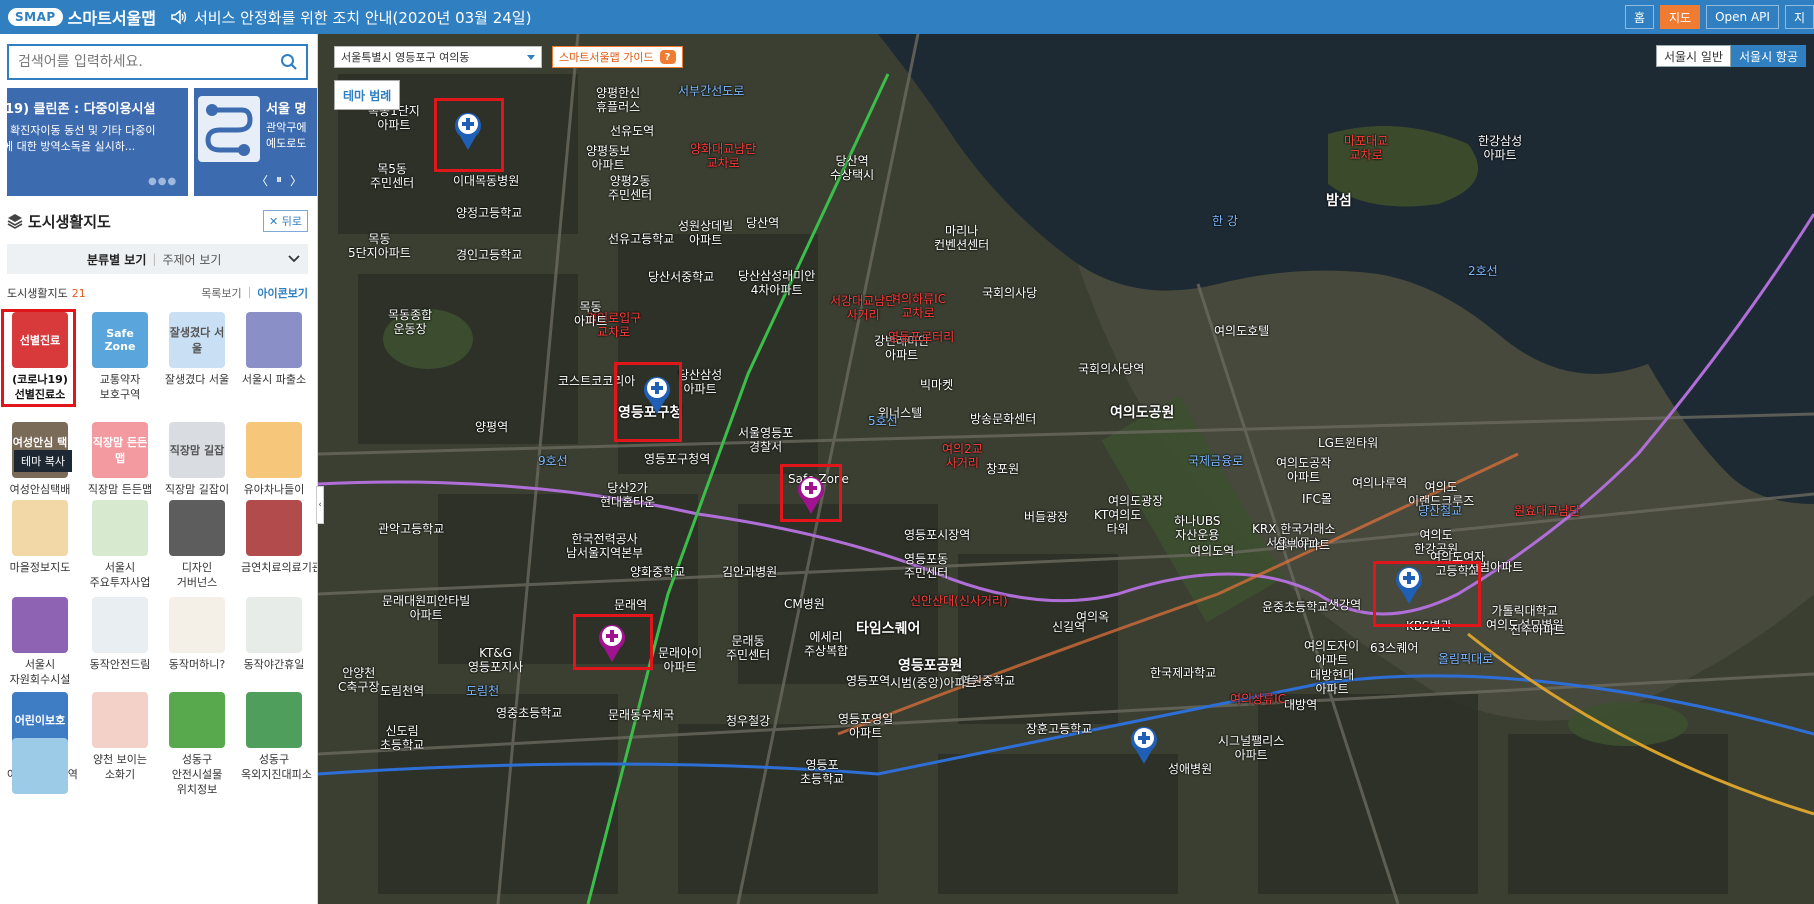 The height and width of the screenshot is (904, 1814). I want to click on view-tabs: 분류별 보기 | 주제어 보기, so click(157, 259).